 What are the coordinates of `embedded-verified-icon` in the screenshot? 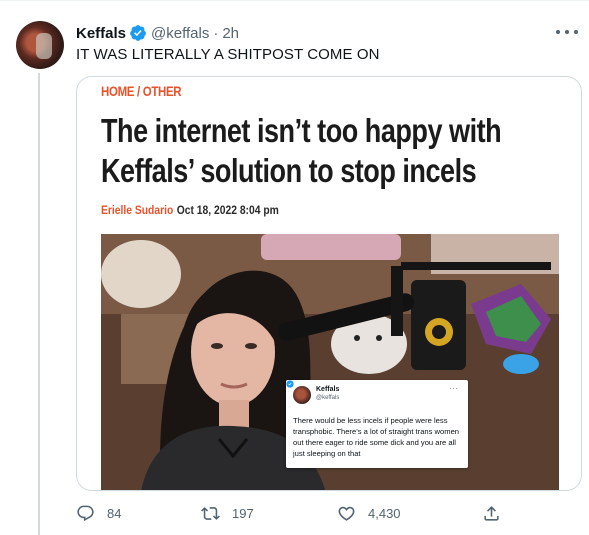 It's located at (290, 384).